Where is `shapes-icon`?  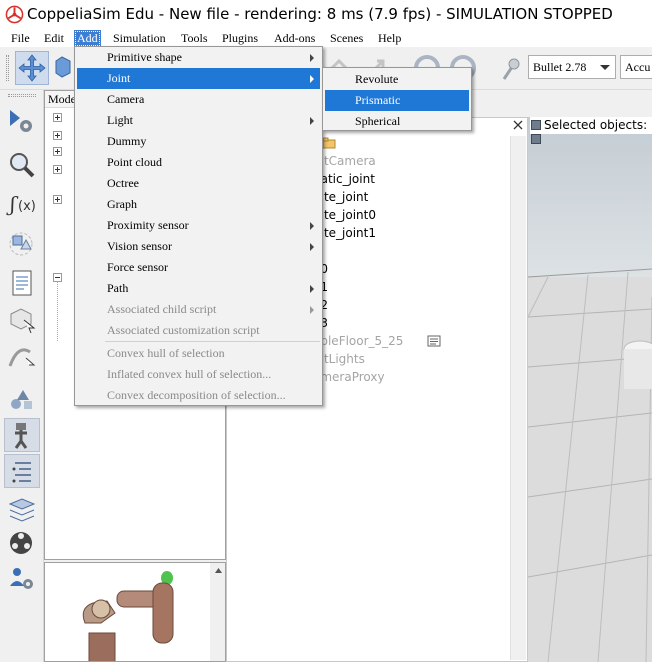
shapes-icon is located at coordinates (21, 244).